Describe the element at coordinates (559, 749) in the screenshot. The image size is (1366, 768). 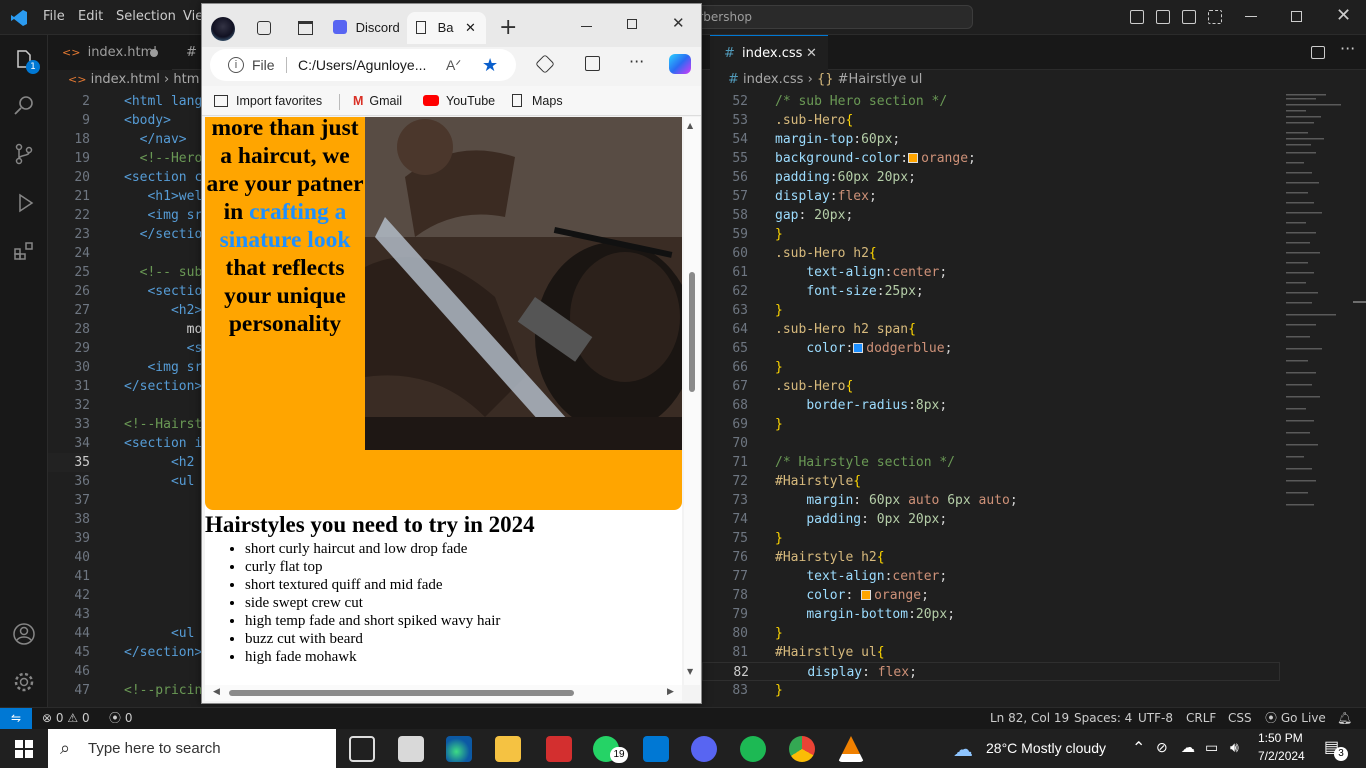
I see `pdf-app-icon` at that location.